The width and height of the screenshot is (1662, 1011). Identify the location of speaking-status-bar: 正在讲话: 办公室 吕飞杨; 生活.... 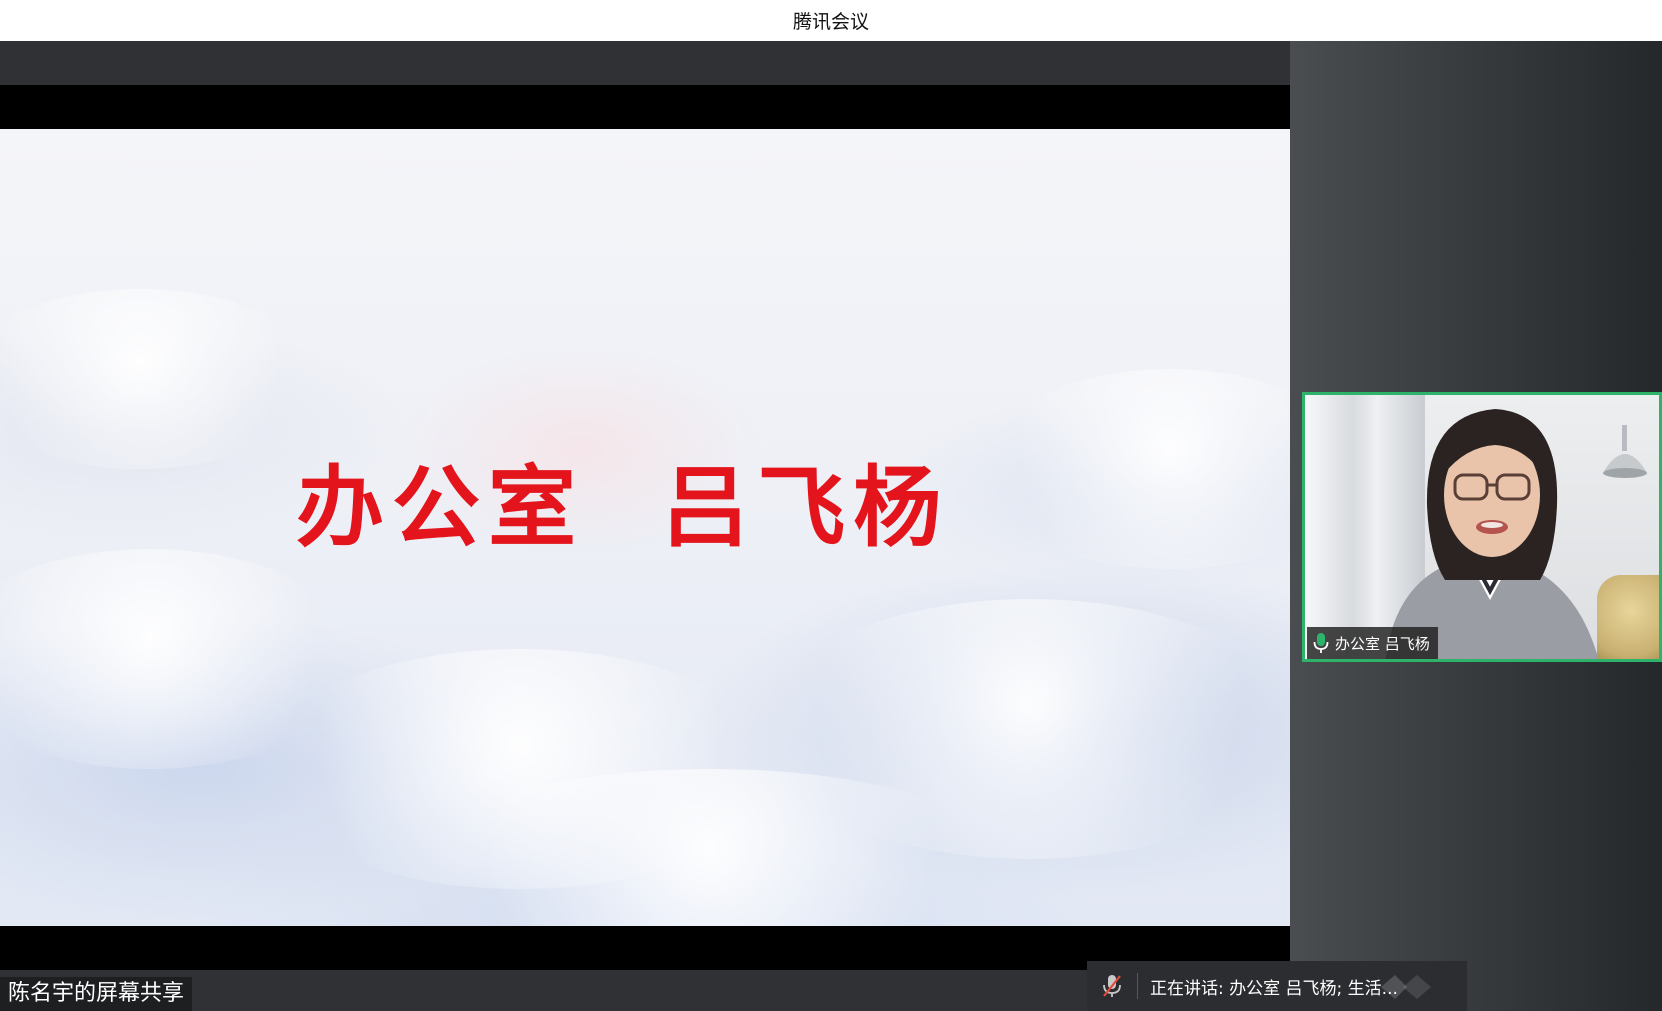
(1277, 986).